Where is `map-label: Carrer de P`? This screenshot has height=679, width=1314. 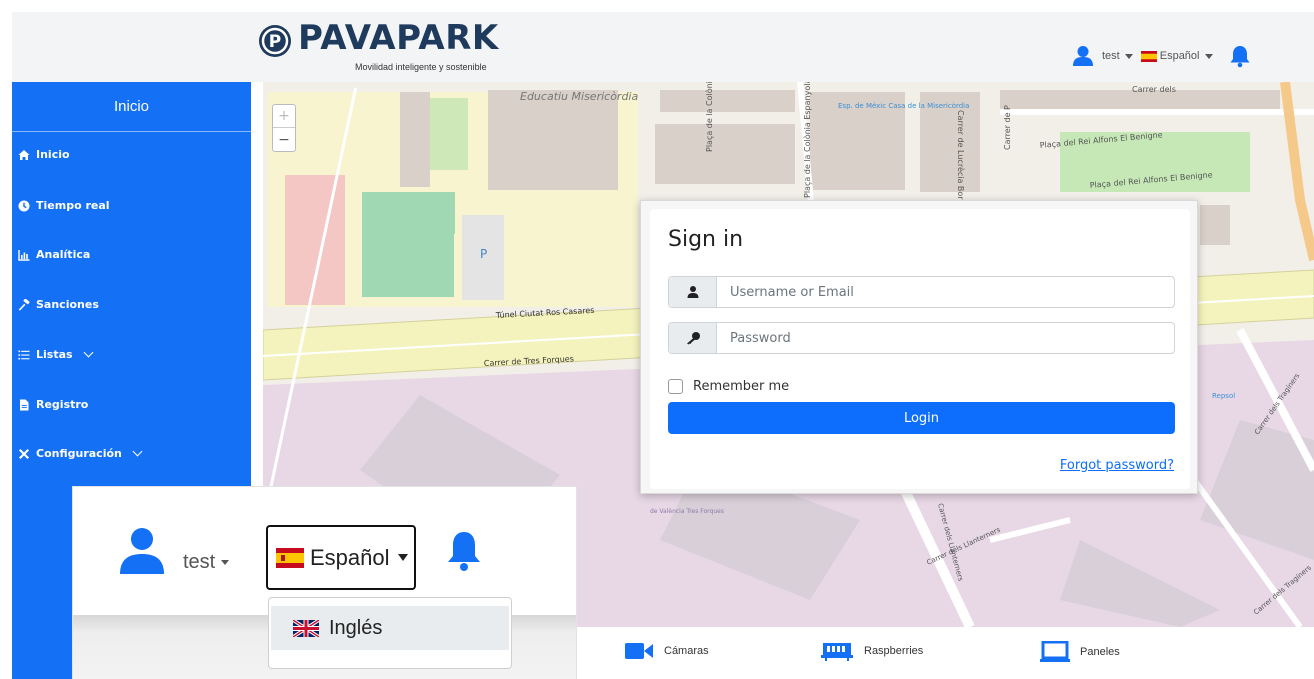
map-label: Carrer de P is located at coordinates (1007, 127).